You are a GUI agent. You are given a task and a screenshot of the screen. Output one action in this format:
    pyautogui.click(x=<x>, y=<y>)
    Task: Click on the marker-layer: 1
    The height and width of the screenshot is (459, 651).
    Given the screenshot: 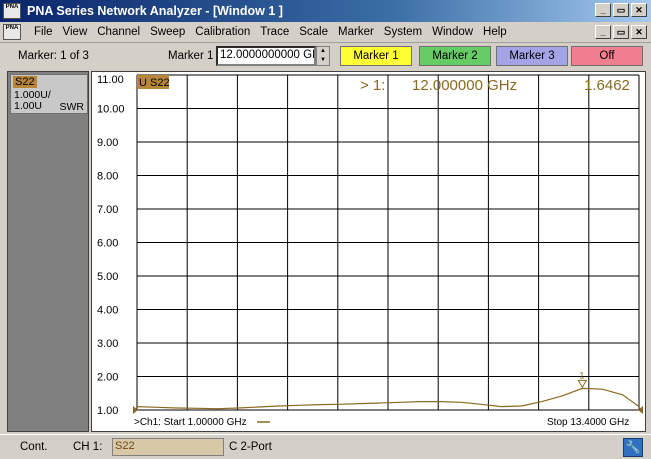 What is the action you would take?
    pyautogui.click(x=582, y=379)
    